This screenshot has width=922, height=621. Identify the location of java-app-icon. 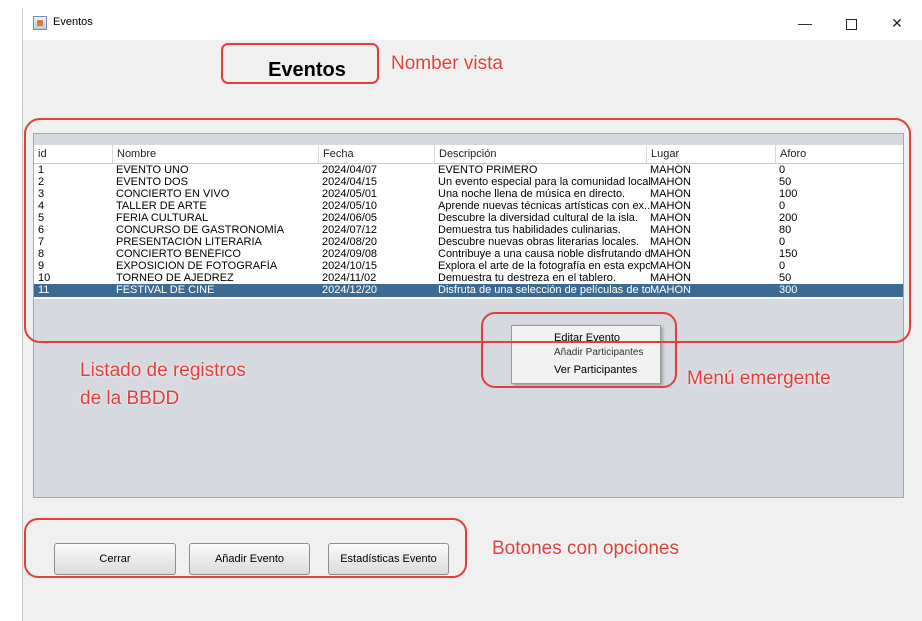
(40, 23).